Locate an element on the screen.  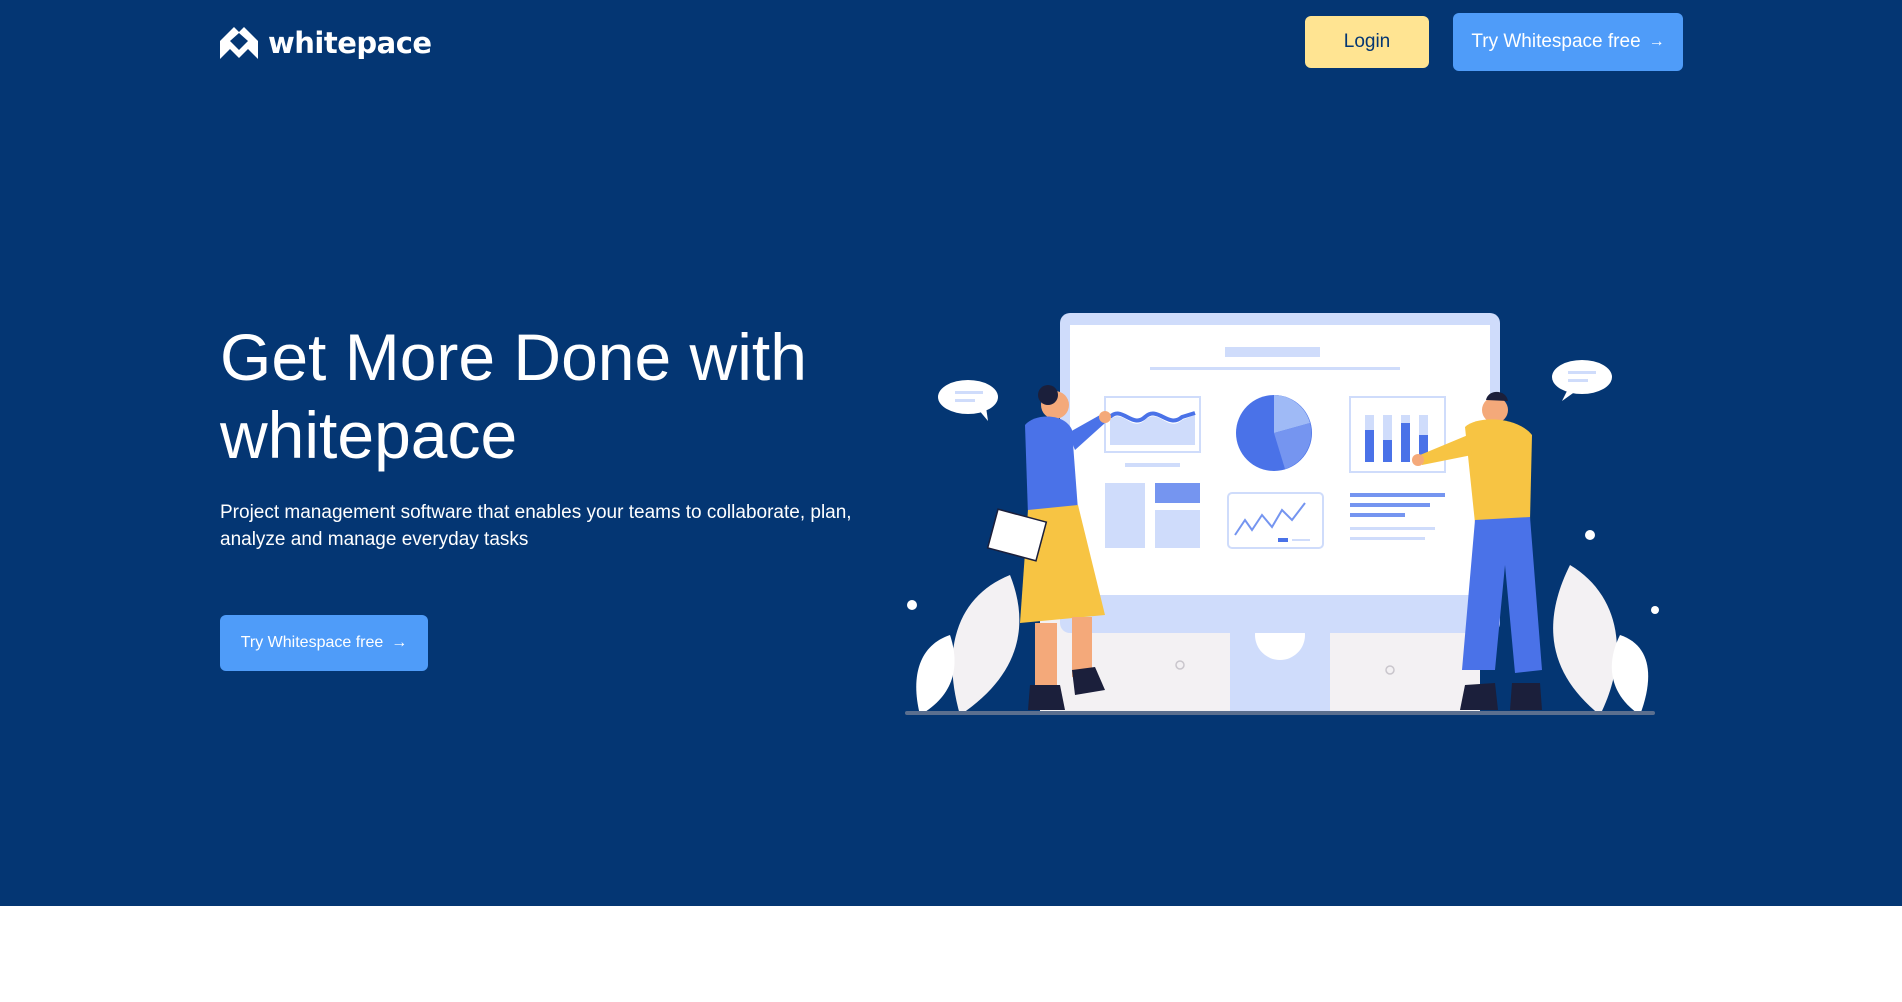
try-free-nav-button: Try Whitespace free → is located at coordinates (1568, 42).